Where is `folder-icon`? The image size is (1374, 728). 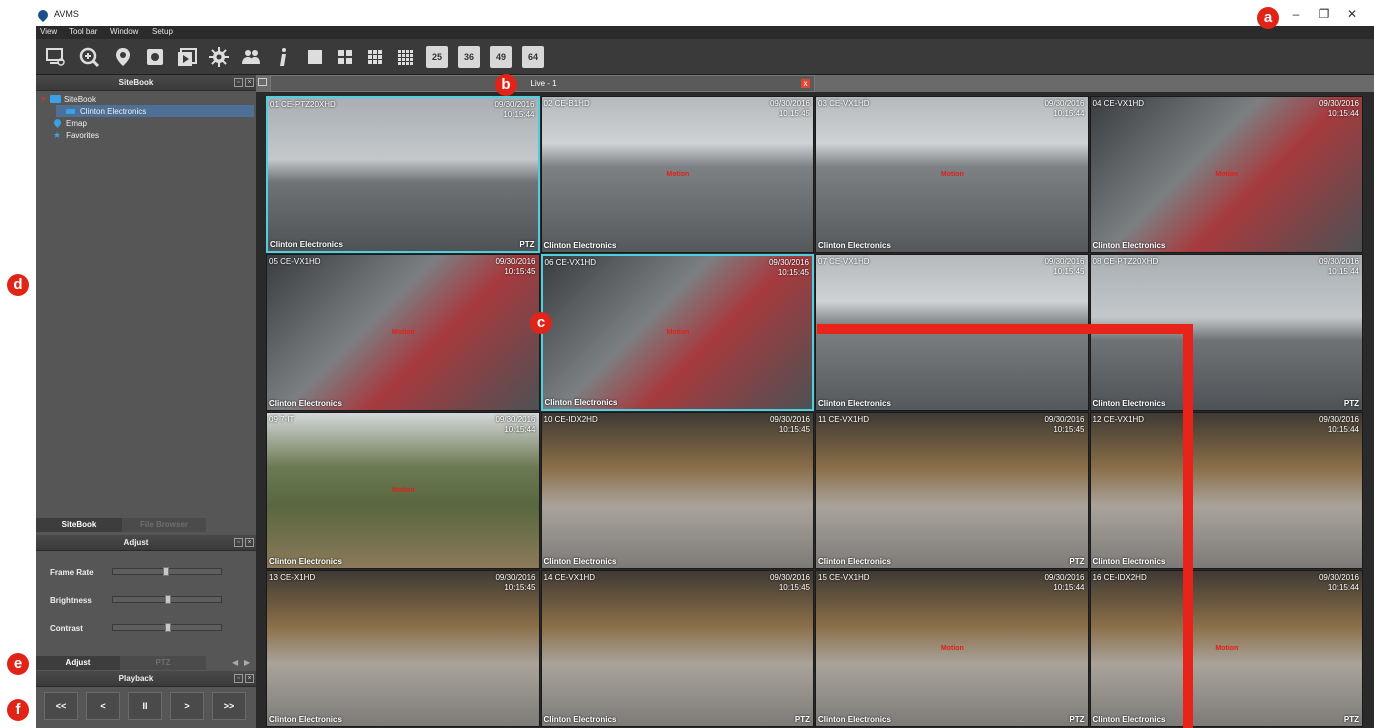 folder-icon is located at coordinates (55, 99).